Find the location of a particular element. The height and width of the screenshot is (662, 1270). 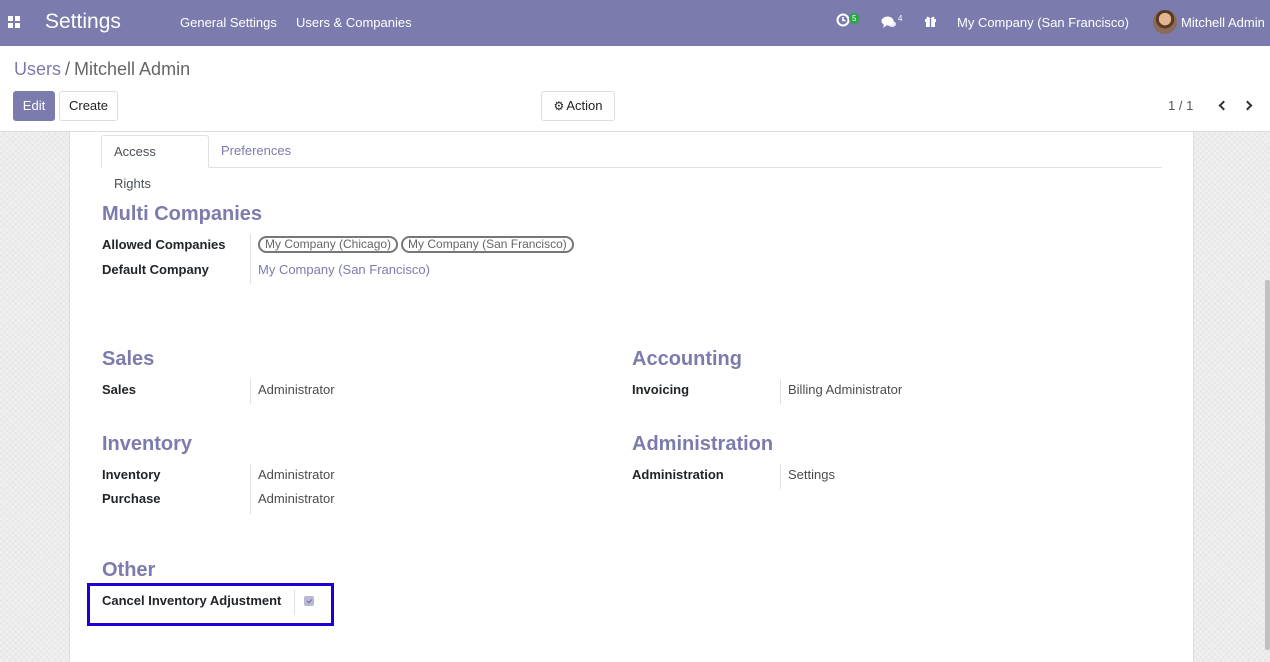

app-title: Settings is located at coordinates (83, 22).